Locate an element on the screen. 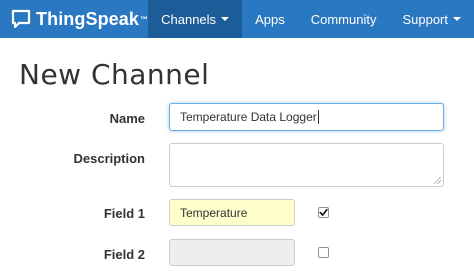 The height and width of the screenshot is (272, 474). field2-input is located at coordinates (232, 252).